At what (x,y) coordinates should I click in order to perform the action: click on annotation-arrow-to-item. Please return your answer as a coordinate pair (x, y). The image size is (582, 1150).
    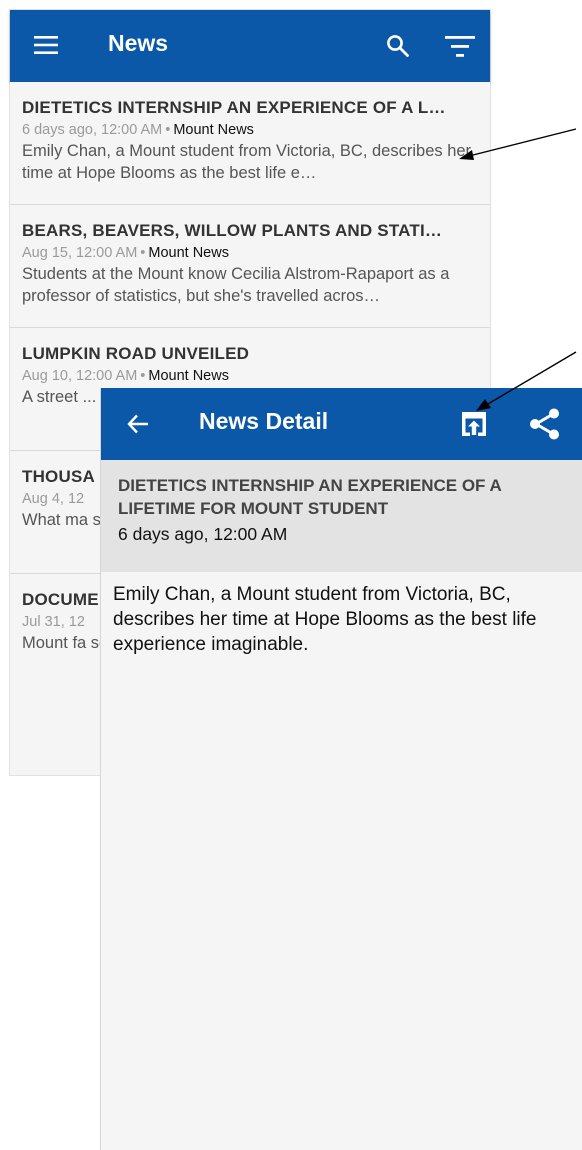
    Looking at the image, I should click on (518, 144).